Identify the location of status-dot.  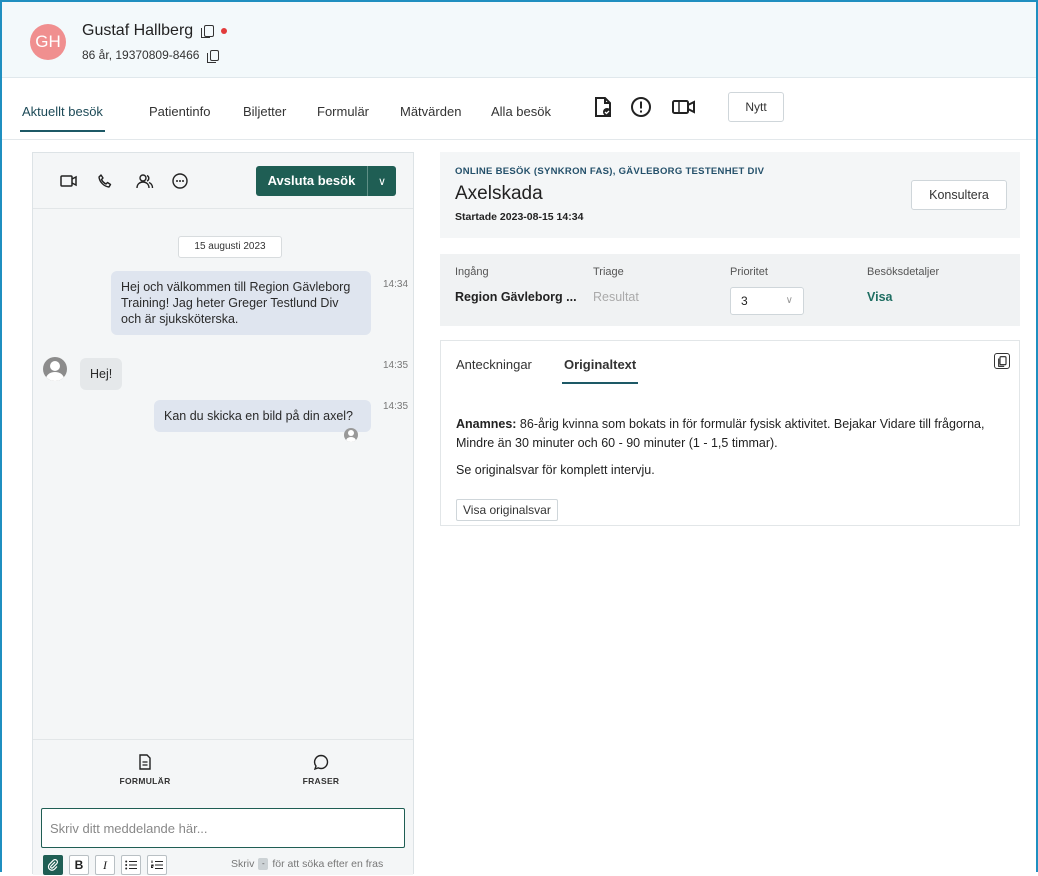
(224, 31).